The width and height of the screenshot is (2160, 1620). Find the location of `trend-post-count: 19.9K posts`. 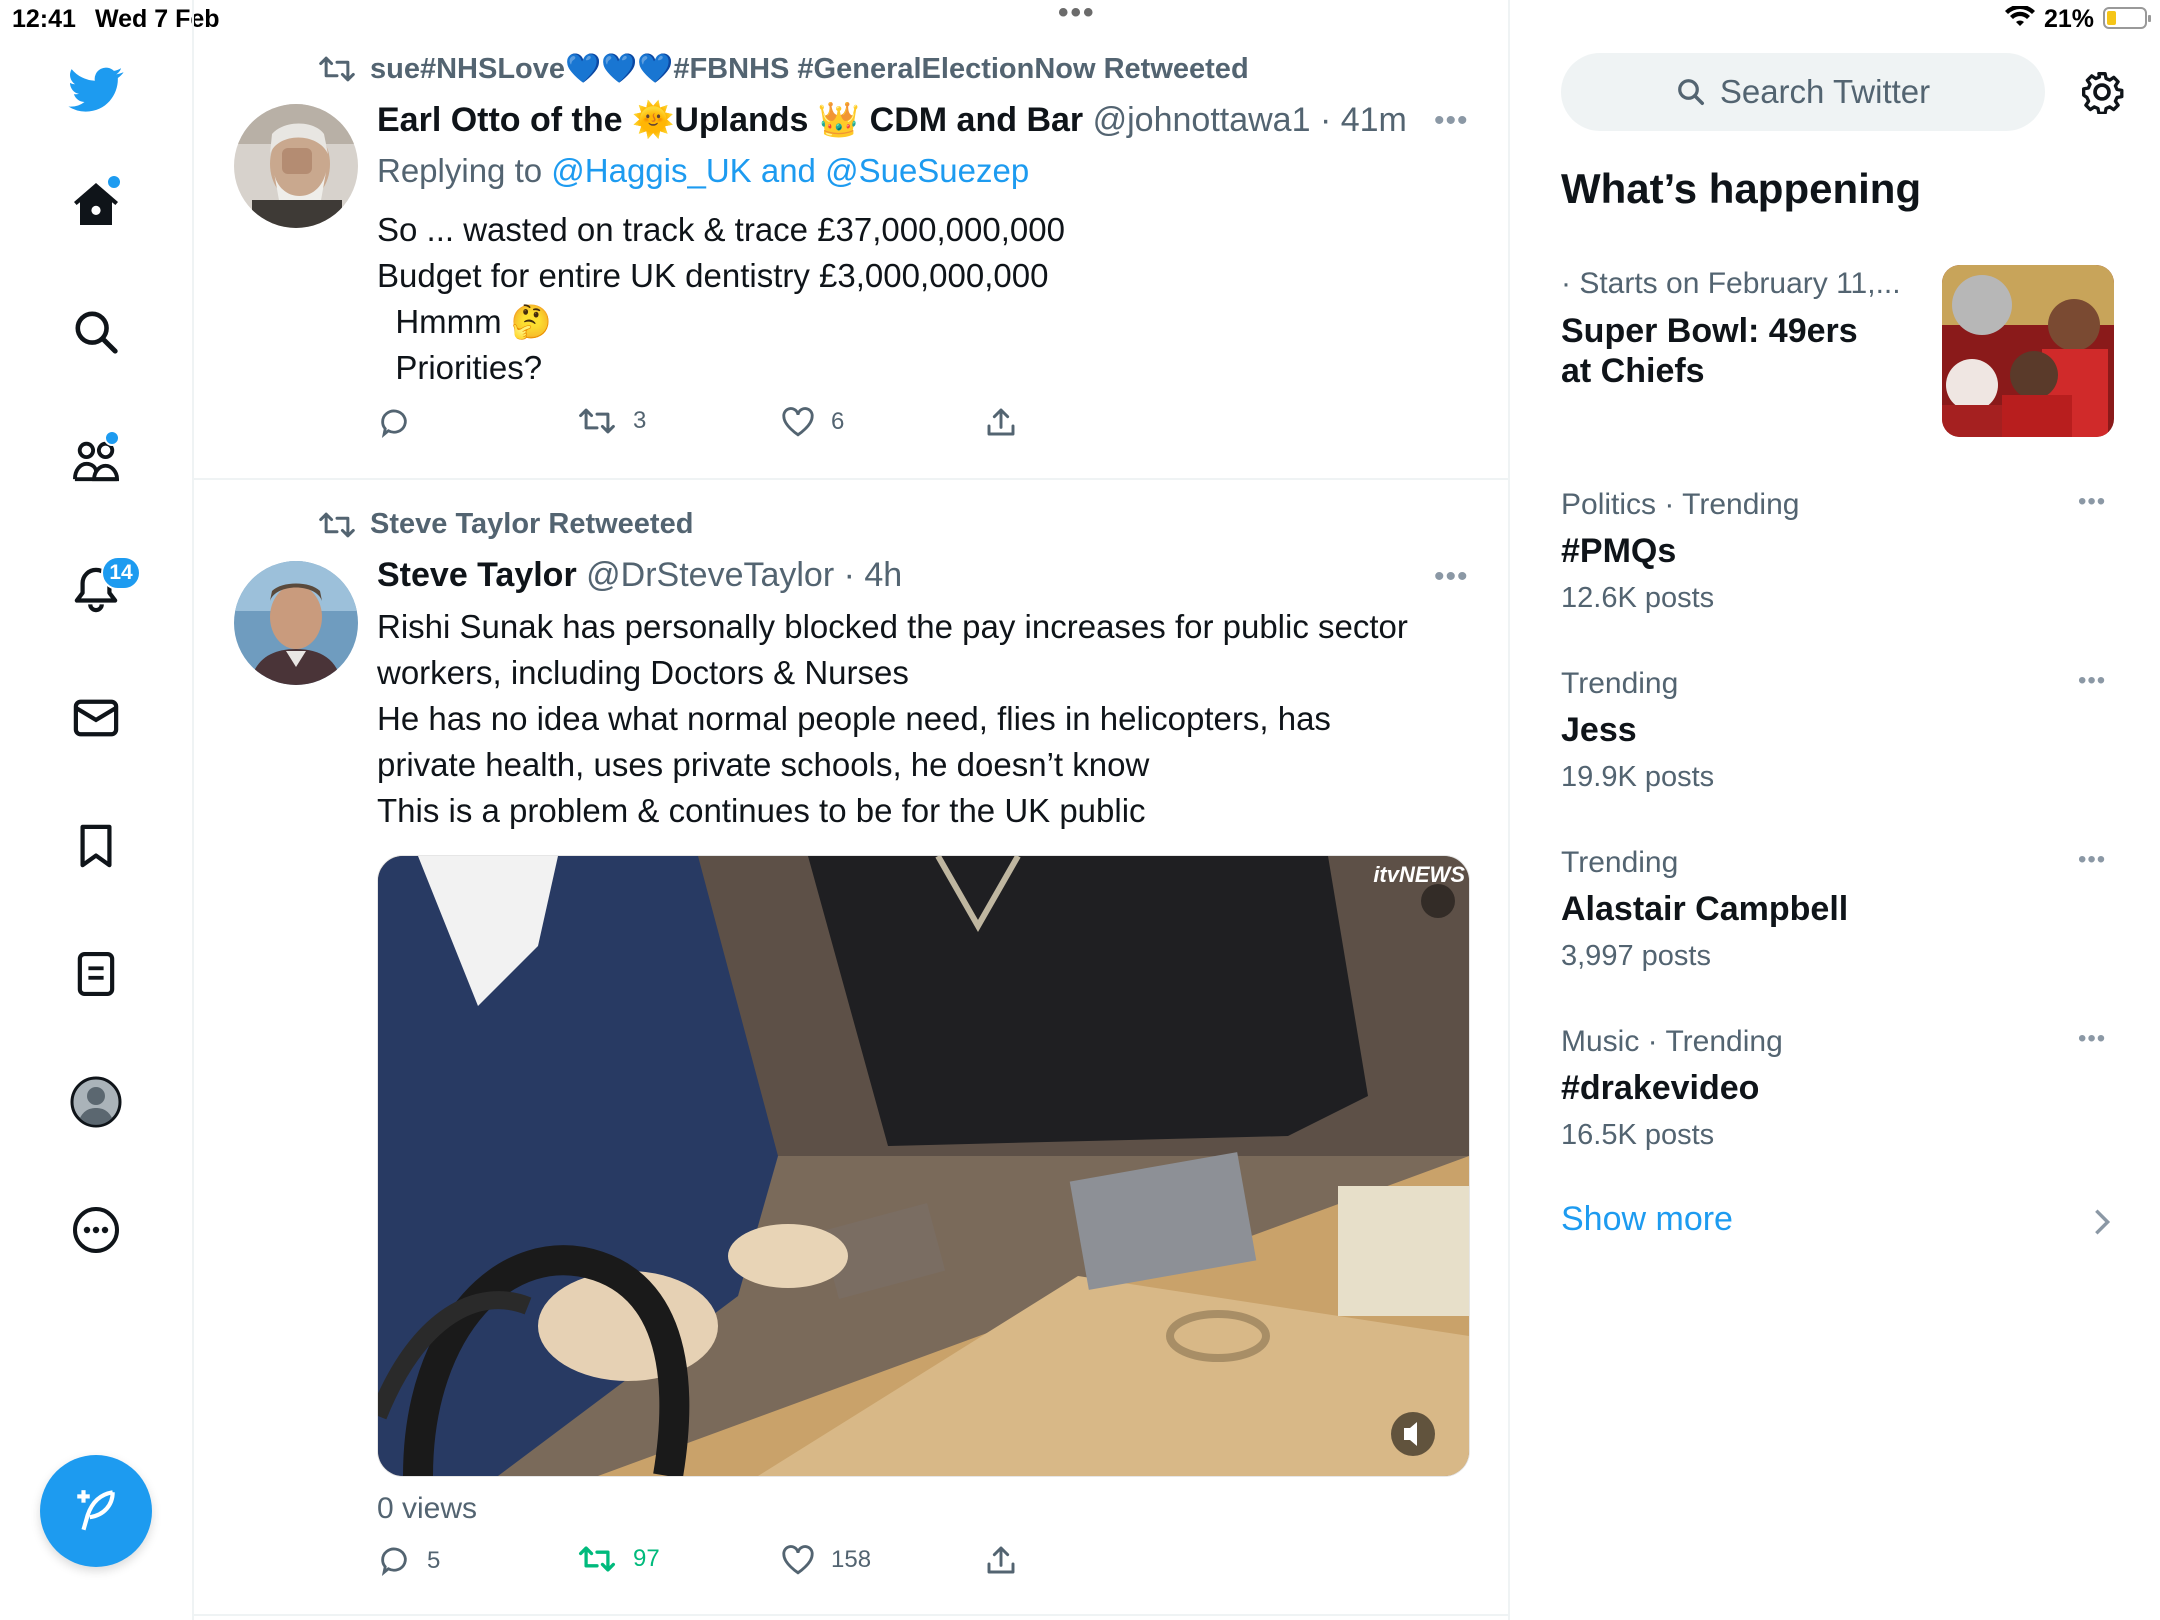

trend-post-count: 19.9K posts is located at coordinates (1638, 777).